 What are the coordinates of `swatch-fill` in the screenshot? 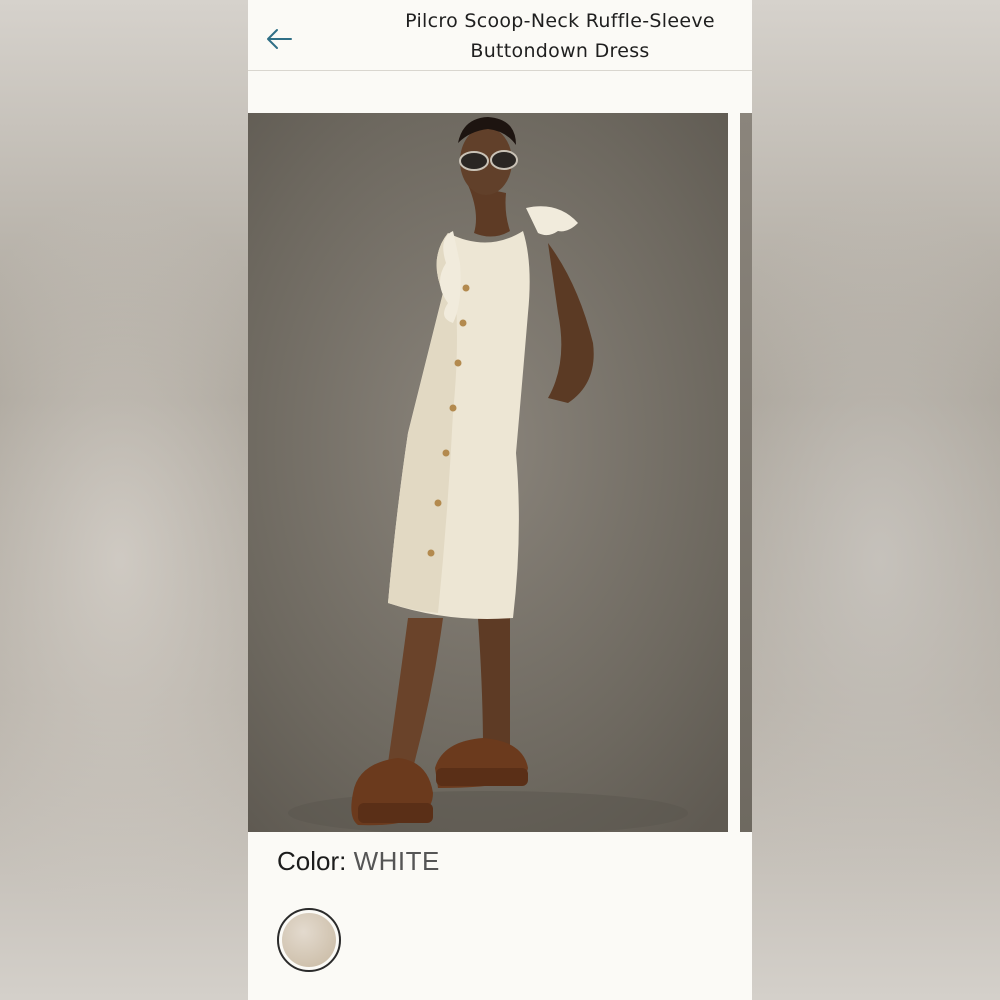 It's located at (309, 940).